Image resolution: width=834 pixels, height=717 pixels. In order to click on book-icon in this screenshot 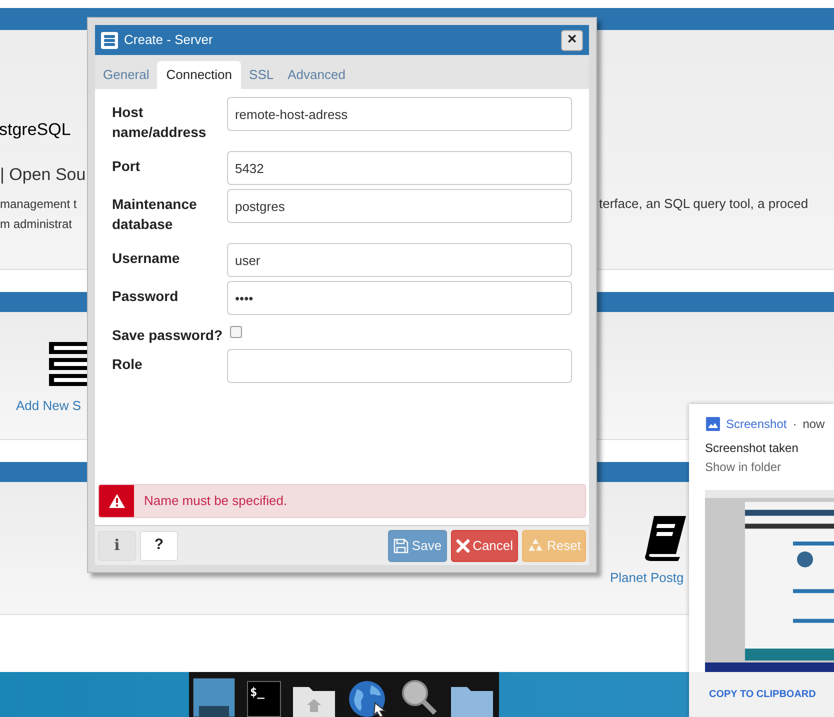, I will do `click(665, 538)`.